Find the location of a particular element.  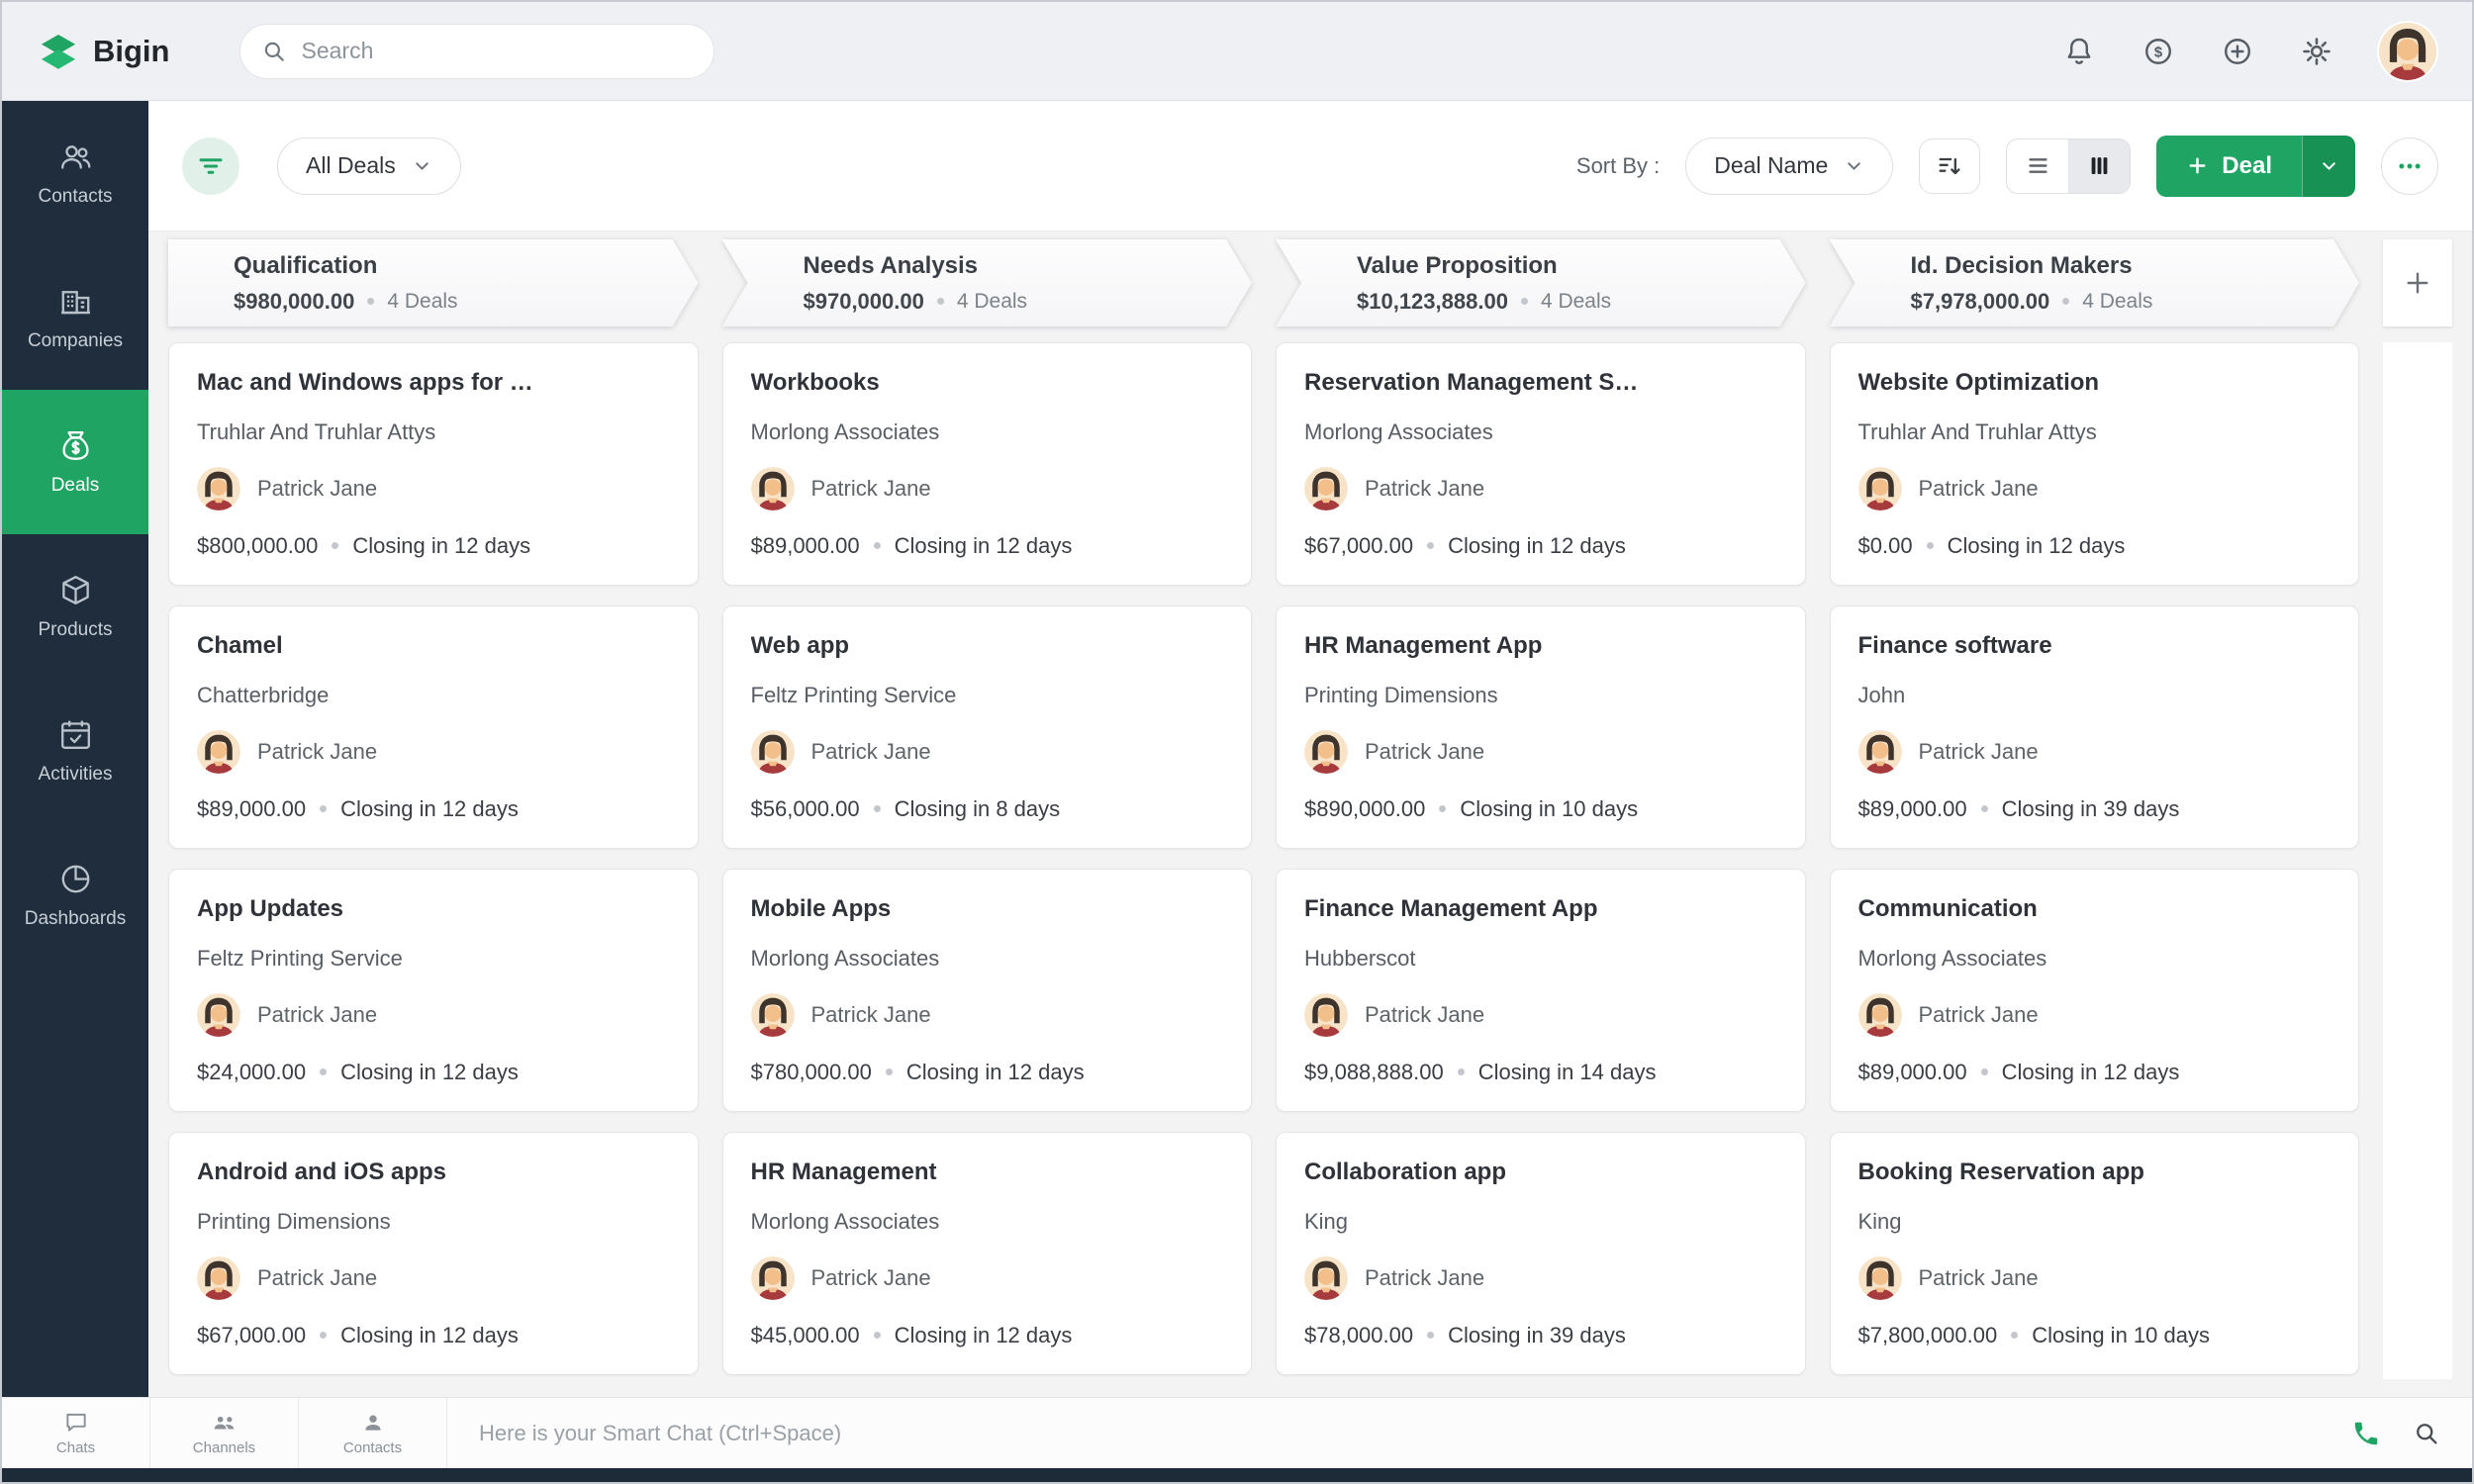

notifications-bell-icon is located at coordinates (2079, 51).